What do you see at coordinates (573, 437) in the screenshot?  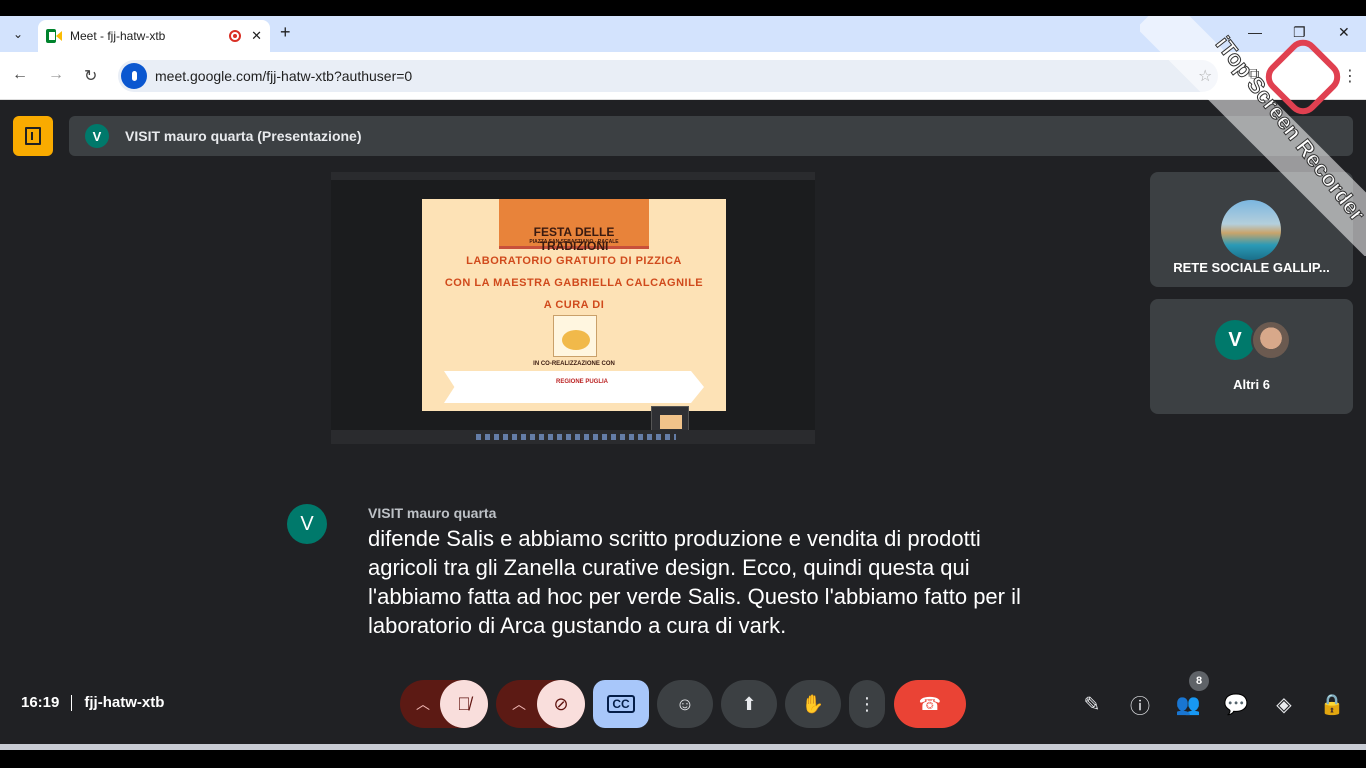 I see `shared-taskbar` at bounding box center [573, 437].